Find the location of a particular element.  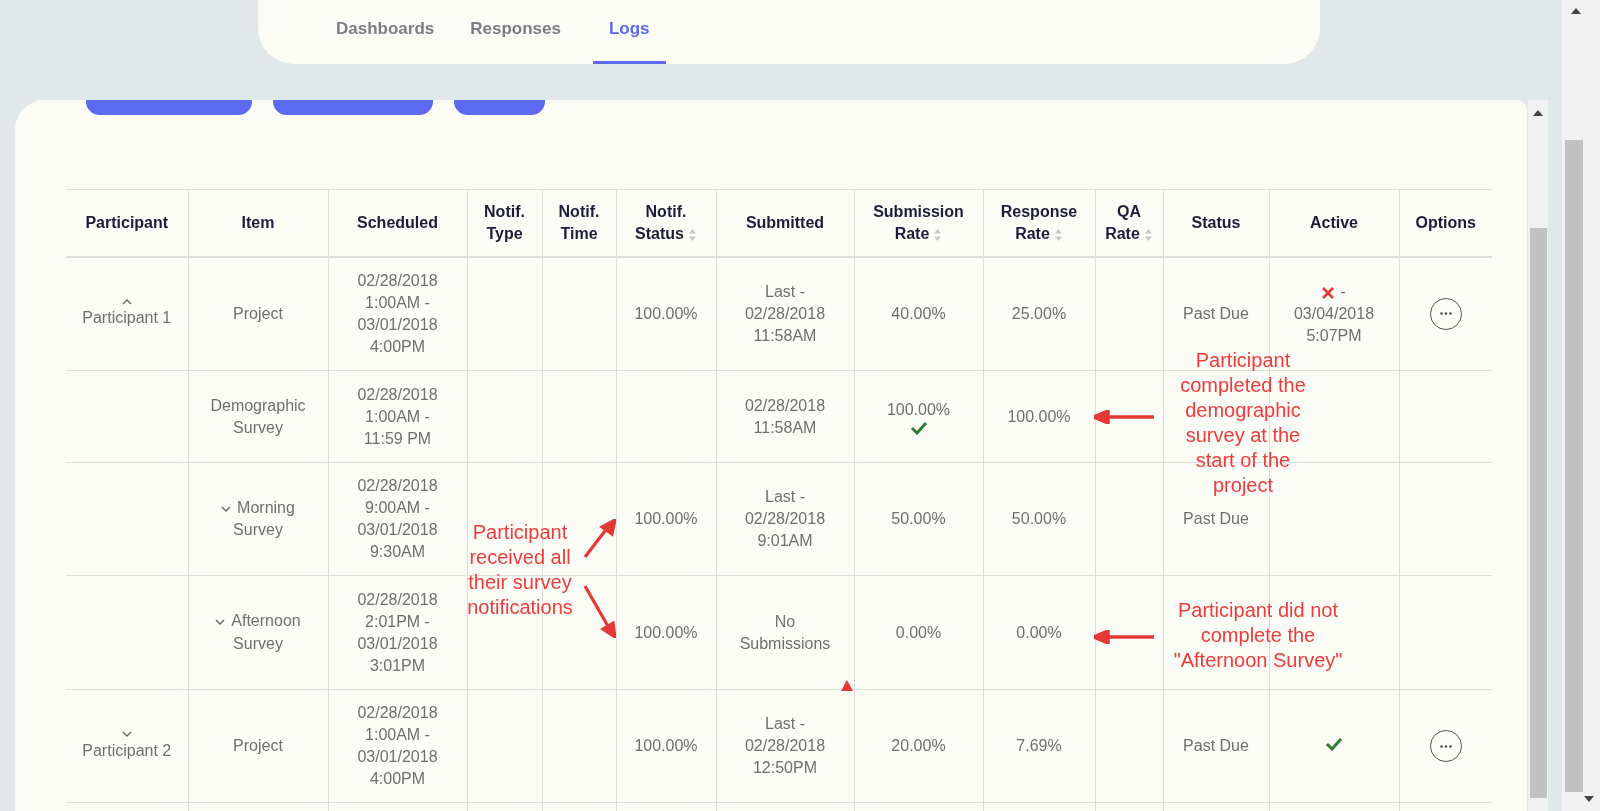

column-header: Notif. Type is located at coordinates (504, 223).